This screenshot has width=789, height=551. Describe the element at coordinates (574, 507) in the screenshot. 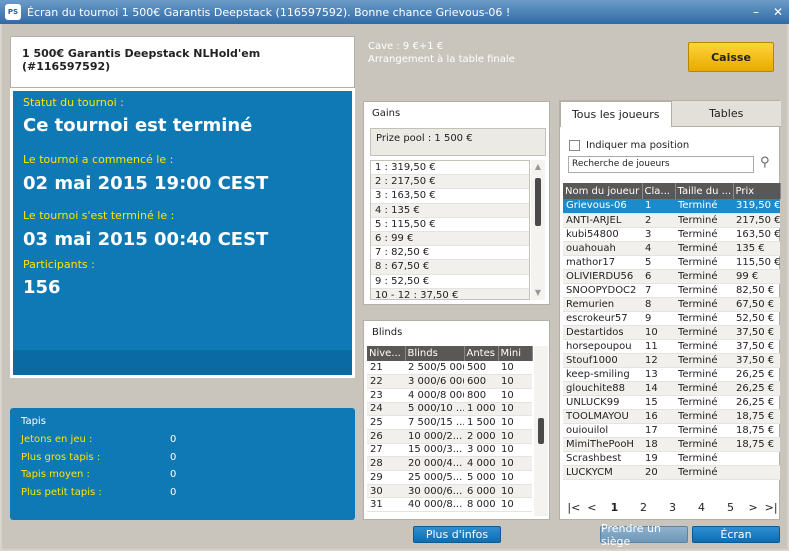

I see `first-page-button: |<` at that location.